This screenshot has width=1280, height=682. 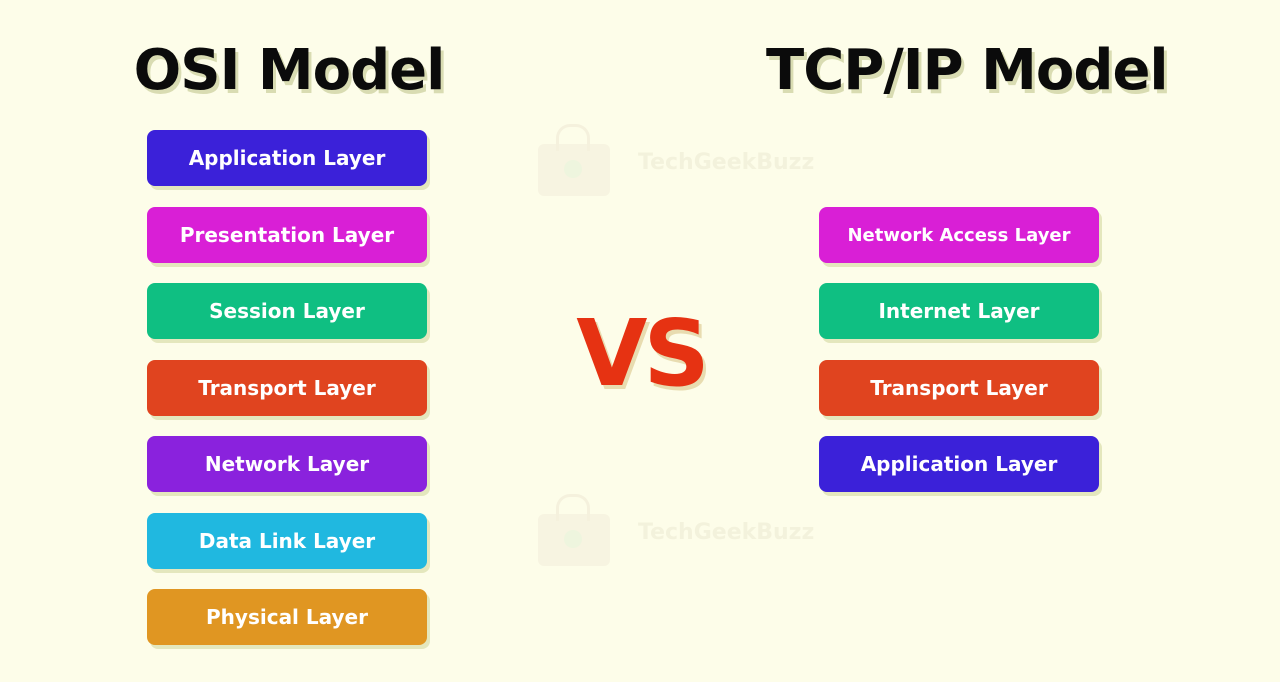 What do you see at coordinates (287, 617) in the screenshot?
I see `osi-layer-physical: Physical Layer` at bounding box center [287, 617].